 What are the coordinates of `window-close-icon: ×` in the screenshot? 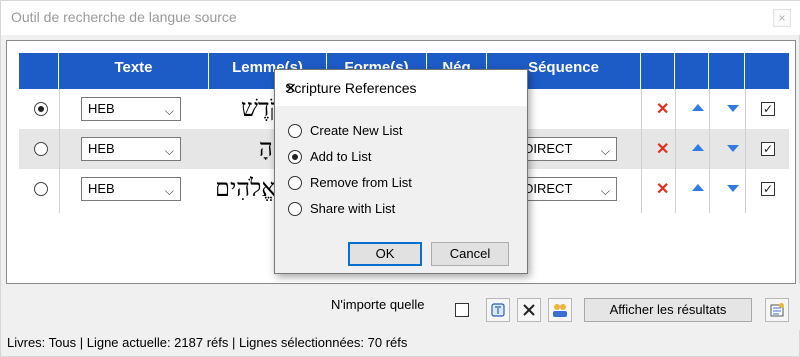 It's located at (782, 18).